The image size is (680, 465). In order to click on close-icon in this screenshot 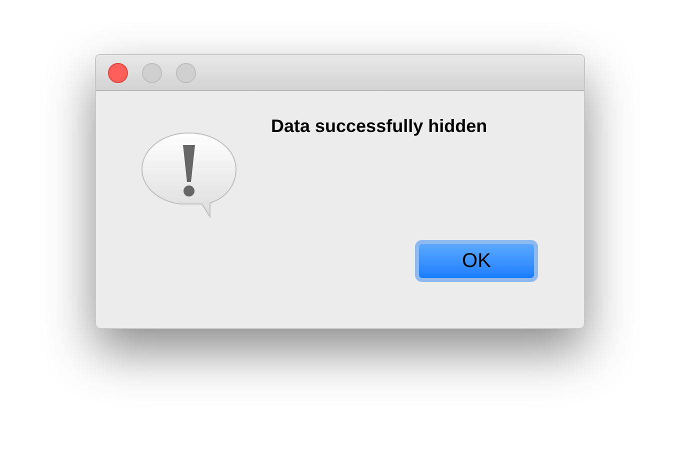, I will do `click(118, 72)`.